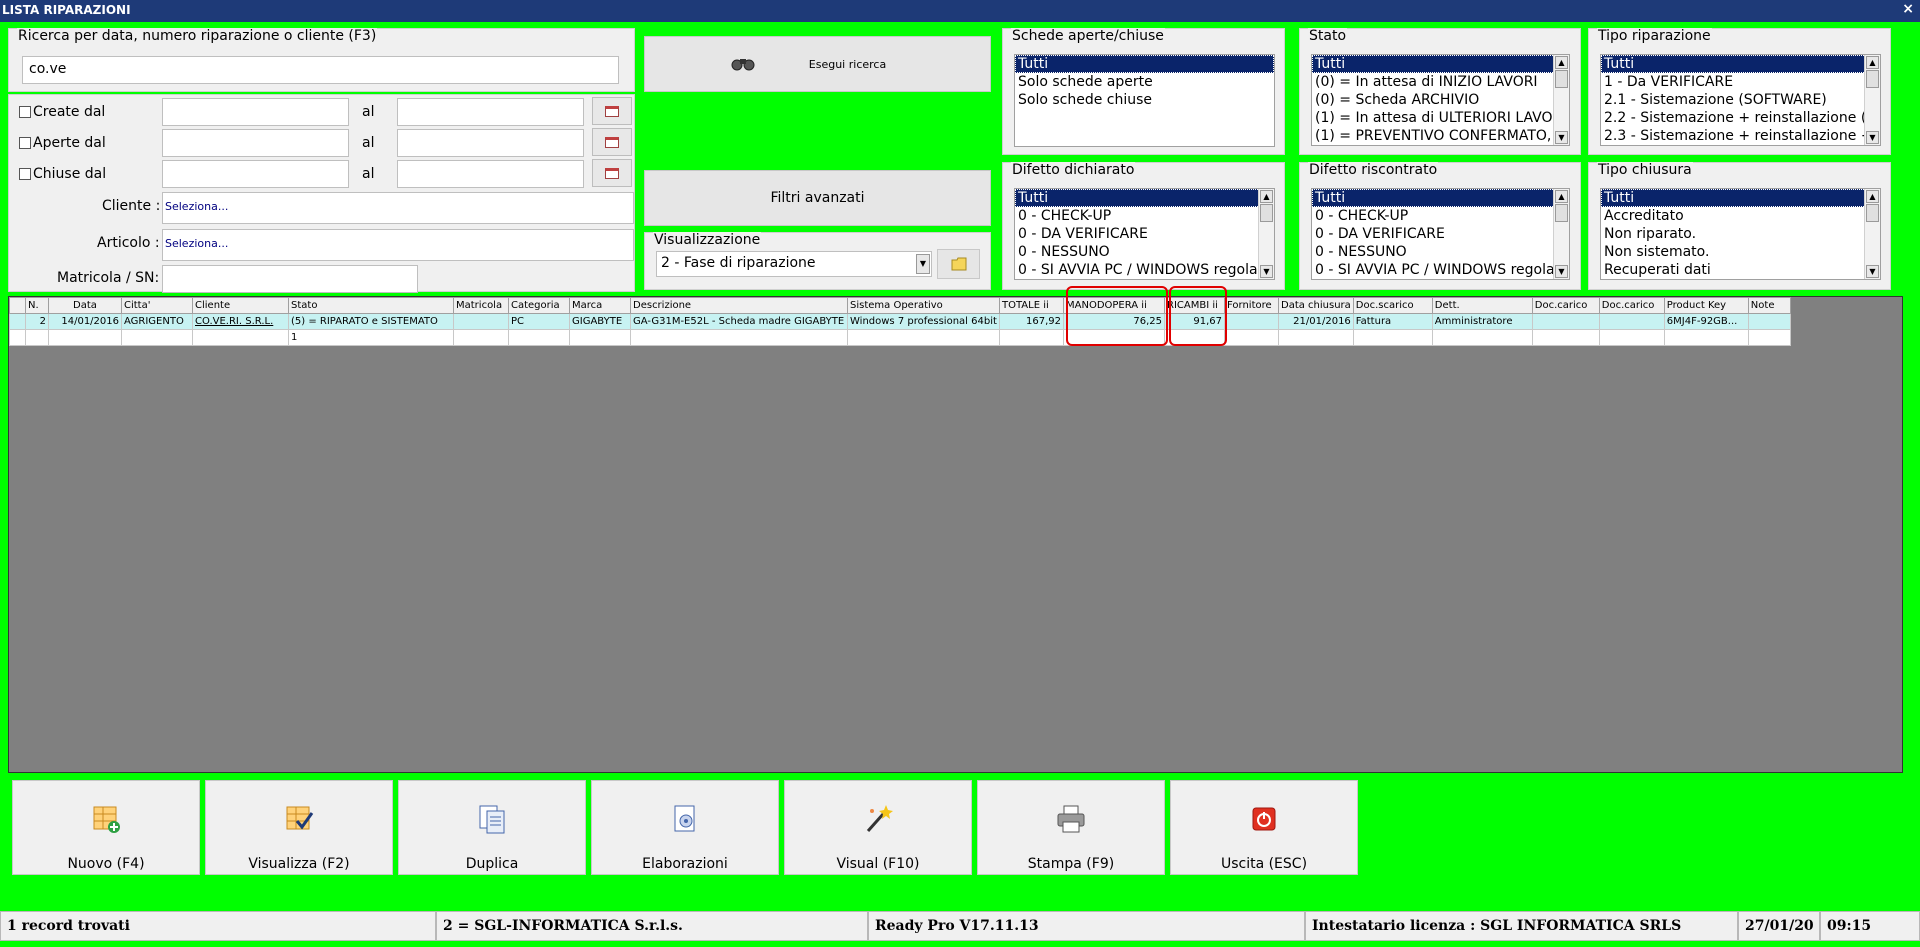  What do you see at coordinates (1071, 827) in the screenshot?
I see `print-button: Stampa (F9)` at bounding box center [1071, 827].